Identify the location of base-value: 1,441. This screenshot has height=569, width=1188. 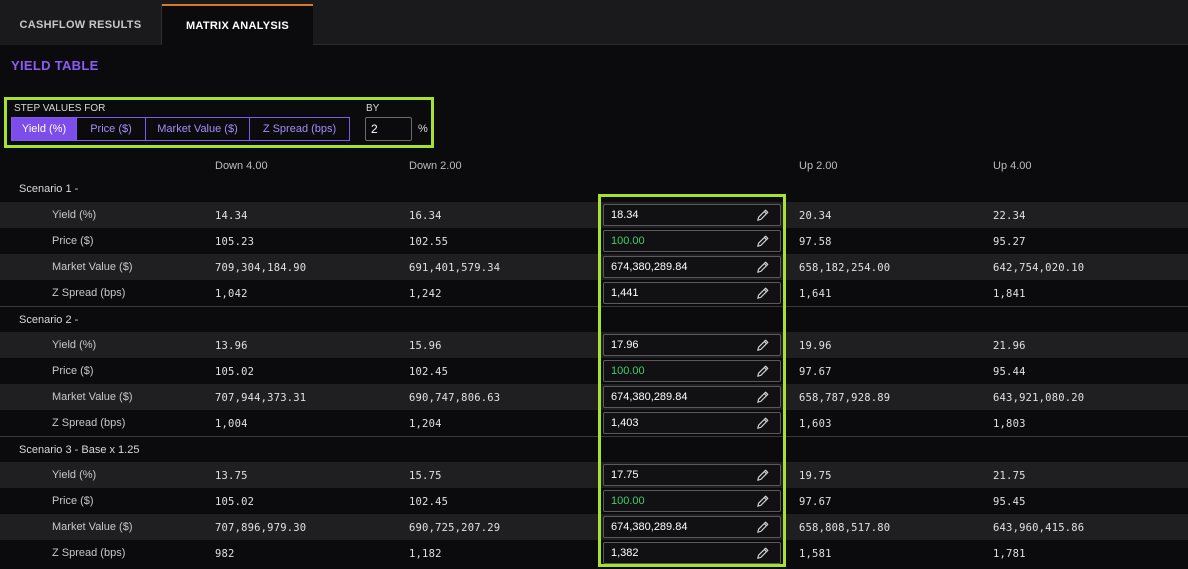
(625, 293).